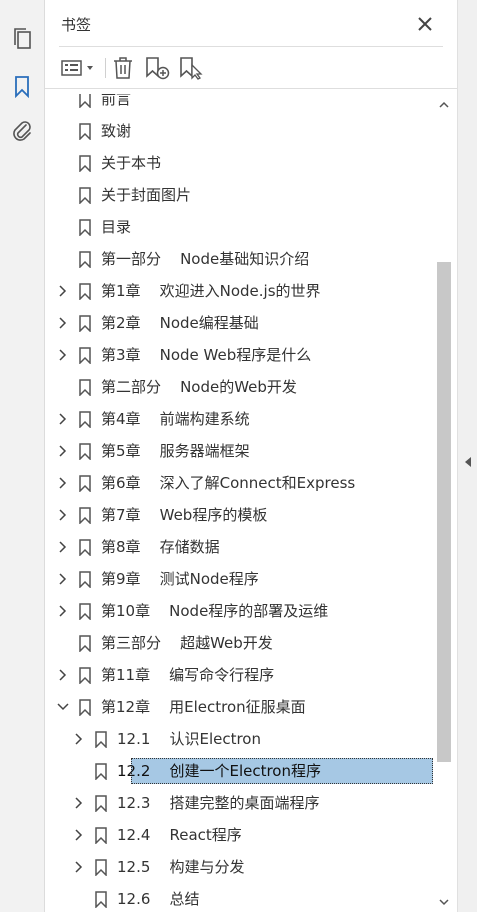 This screenshot has height=912, width=477. I want to click on bookmark-row: 第三部分 超越Web开发, so click(240, 643).